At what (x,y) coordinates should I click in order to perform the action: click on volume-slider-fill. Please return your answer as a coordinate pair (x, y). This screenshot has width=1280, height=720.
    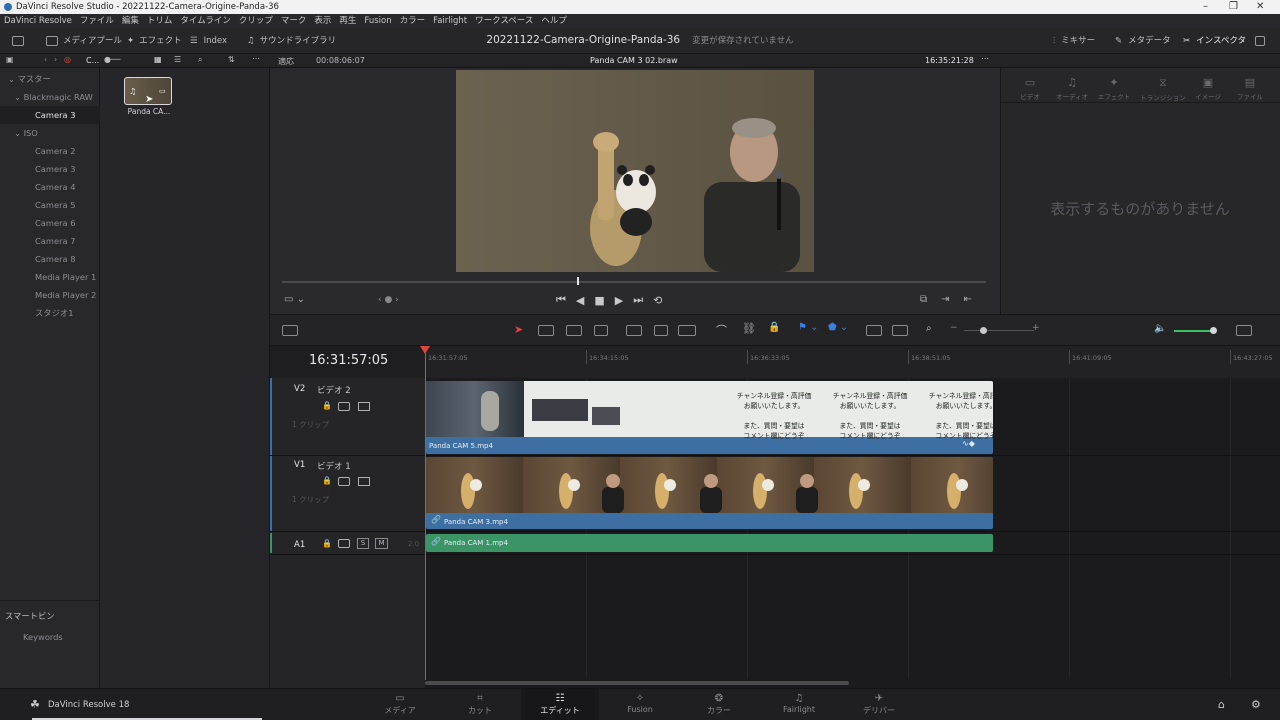
    Looking at the image, I should click on (1193, 331).